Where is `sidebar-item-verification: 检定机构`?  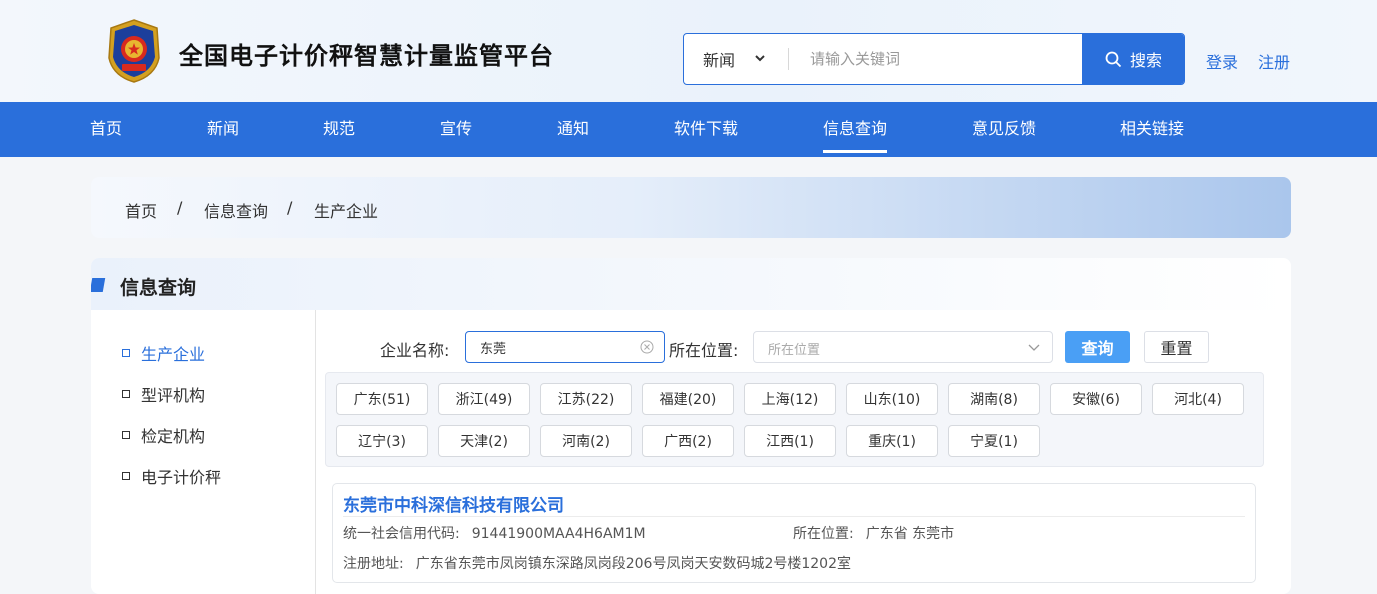
sidebar-item-verification: 检定机构 is located at coordinates (163, 435).